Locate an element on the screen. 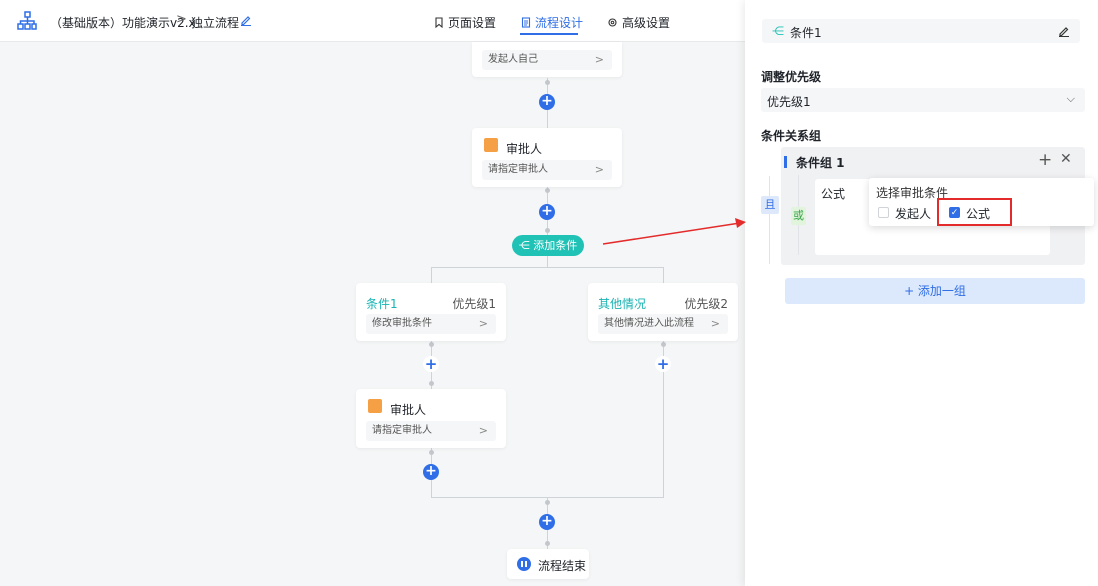 The width and height of the screenshot is (1098, 586). initiator-checkbox is located at coordinates (883, 212).